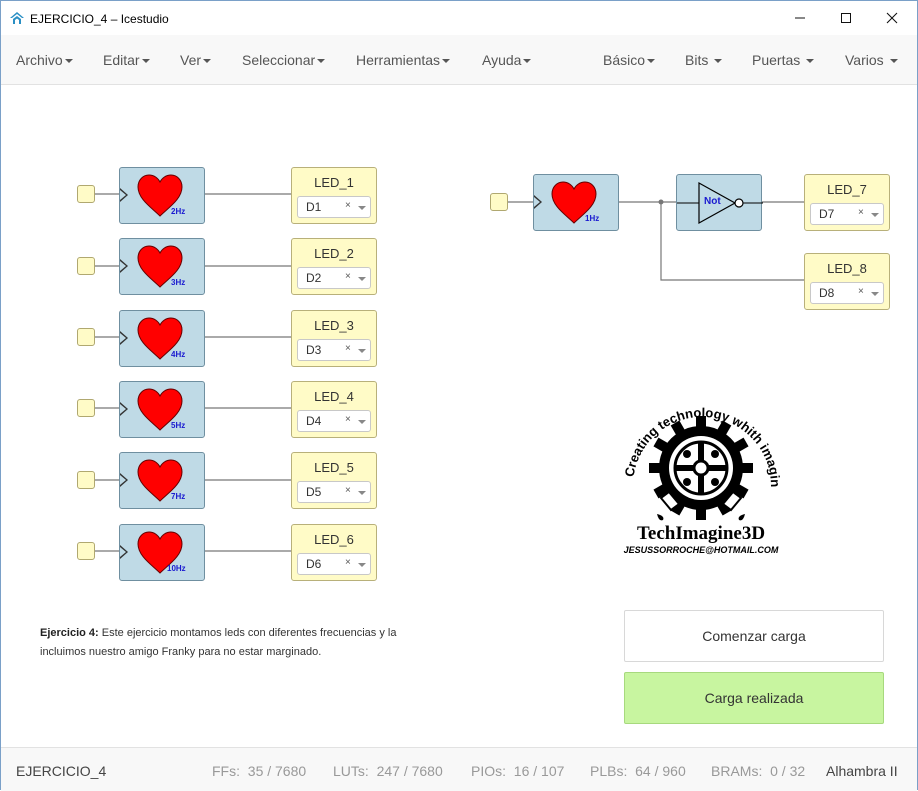  Describe the element at coordinates (162, 552) in the screenshot. I see `clock-block: 10Hz` at that location.